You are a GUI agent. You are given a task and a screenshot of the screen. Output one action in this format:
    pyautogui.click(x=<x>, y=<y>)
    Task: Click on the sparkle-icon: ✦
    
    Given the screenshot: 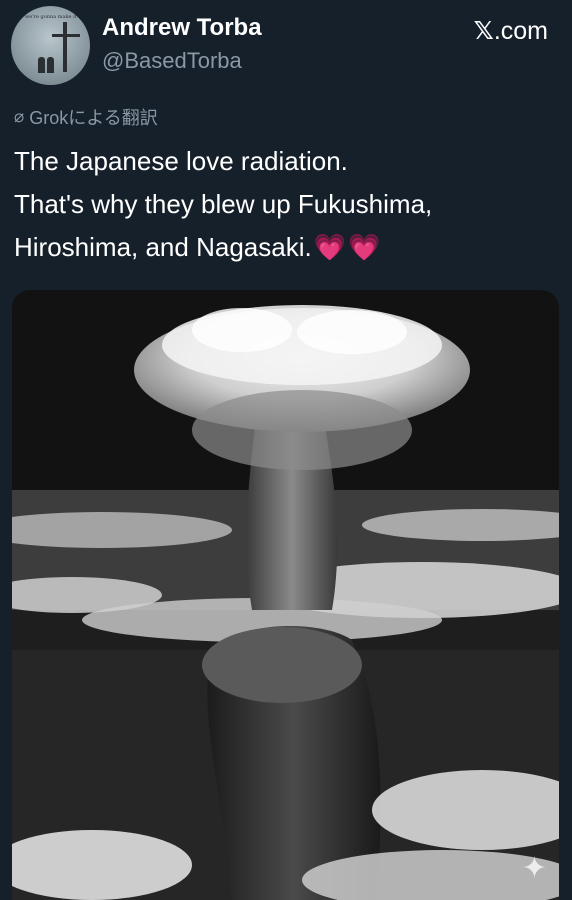 What is the action you would take?
    pyautogui.click(x=534, y=868)
    